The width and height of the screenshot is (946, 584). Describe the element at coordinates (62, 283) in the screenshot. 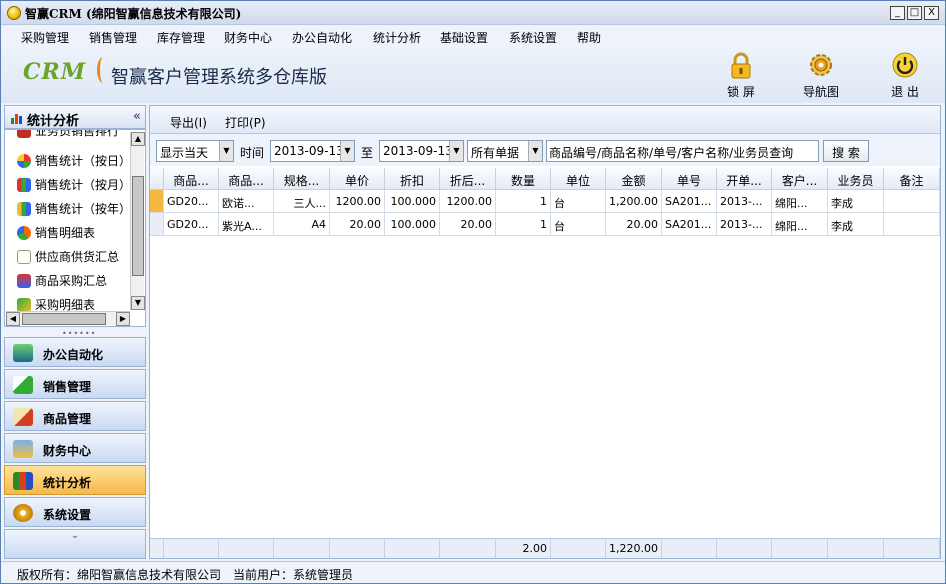

I see `tree-item-purchase-summary: 商品采购汇总` at that location.